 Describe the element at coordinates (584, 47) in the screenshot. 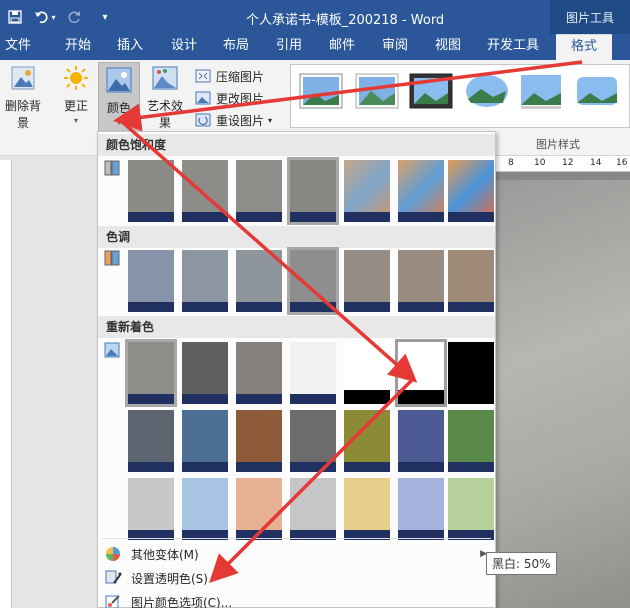

I see `tab-format: 格式` at that location.